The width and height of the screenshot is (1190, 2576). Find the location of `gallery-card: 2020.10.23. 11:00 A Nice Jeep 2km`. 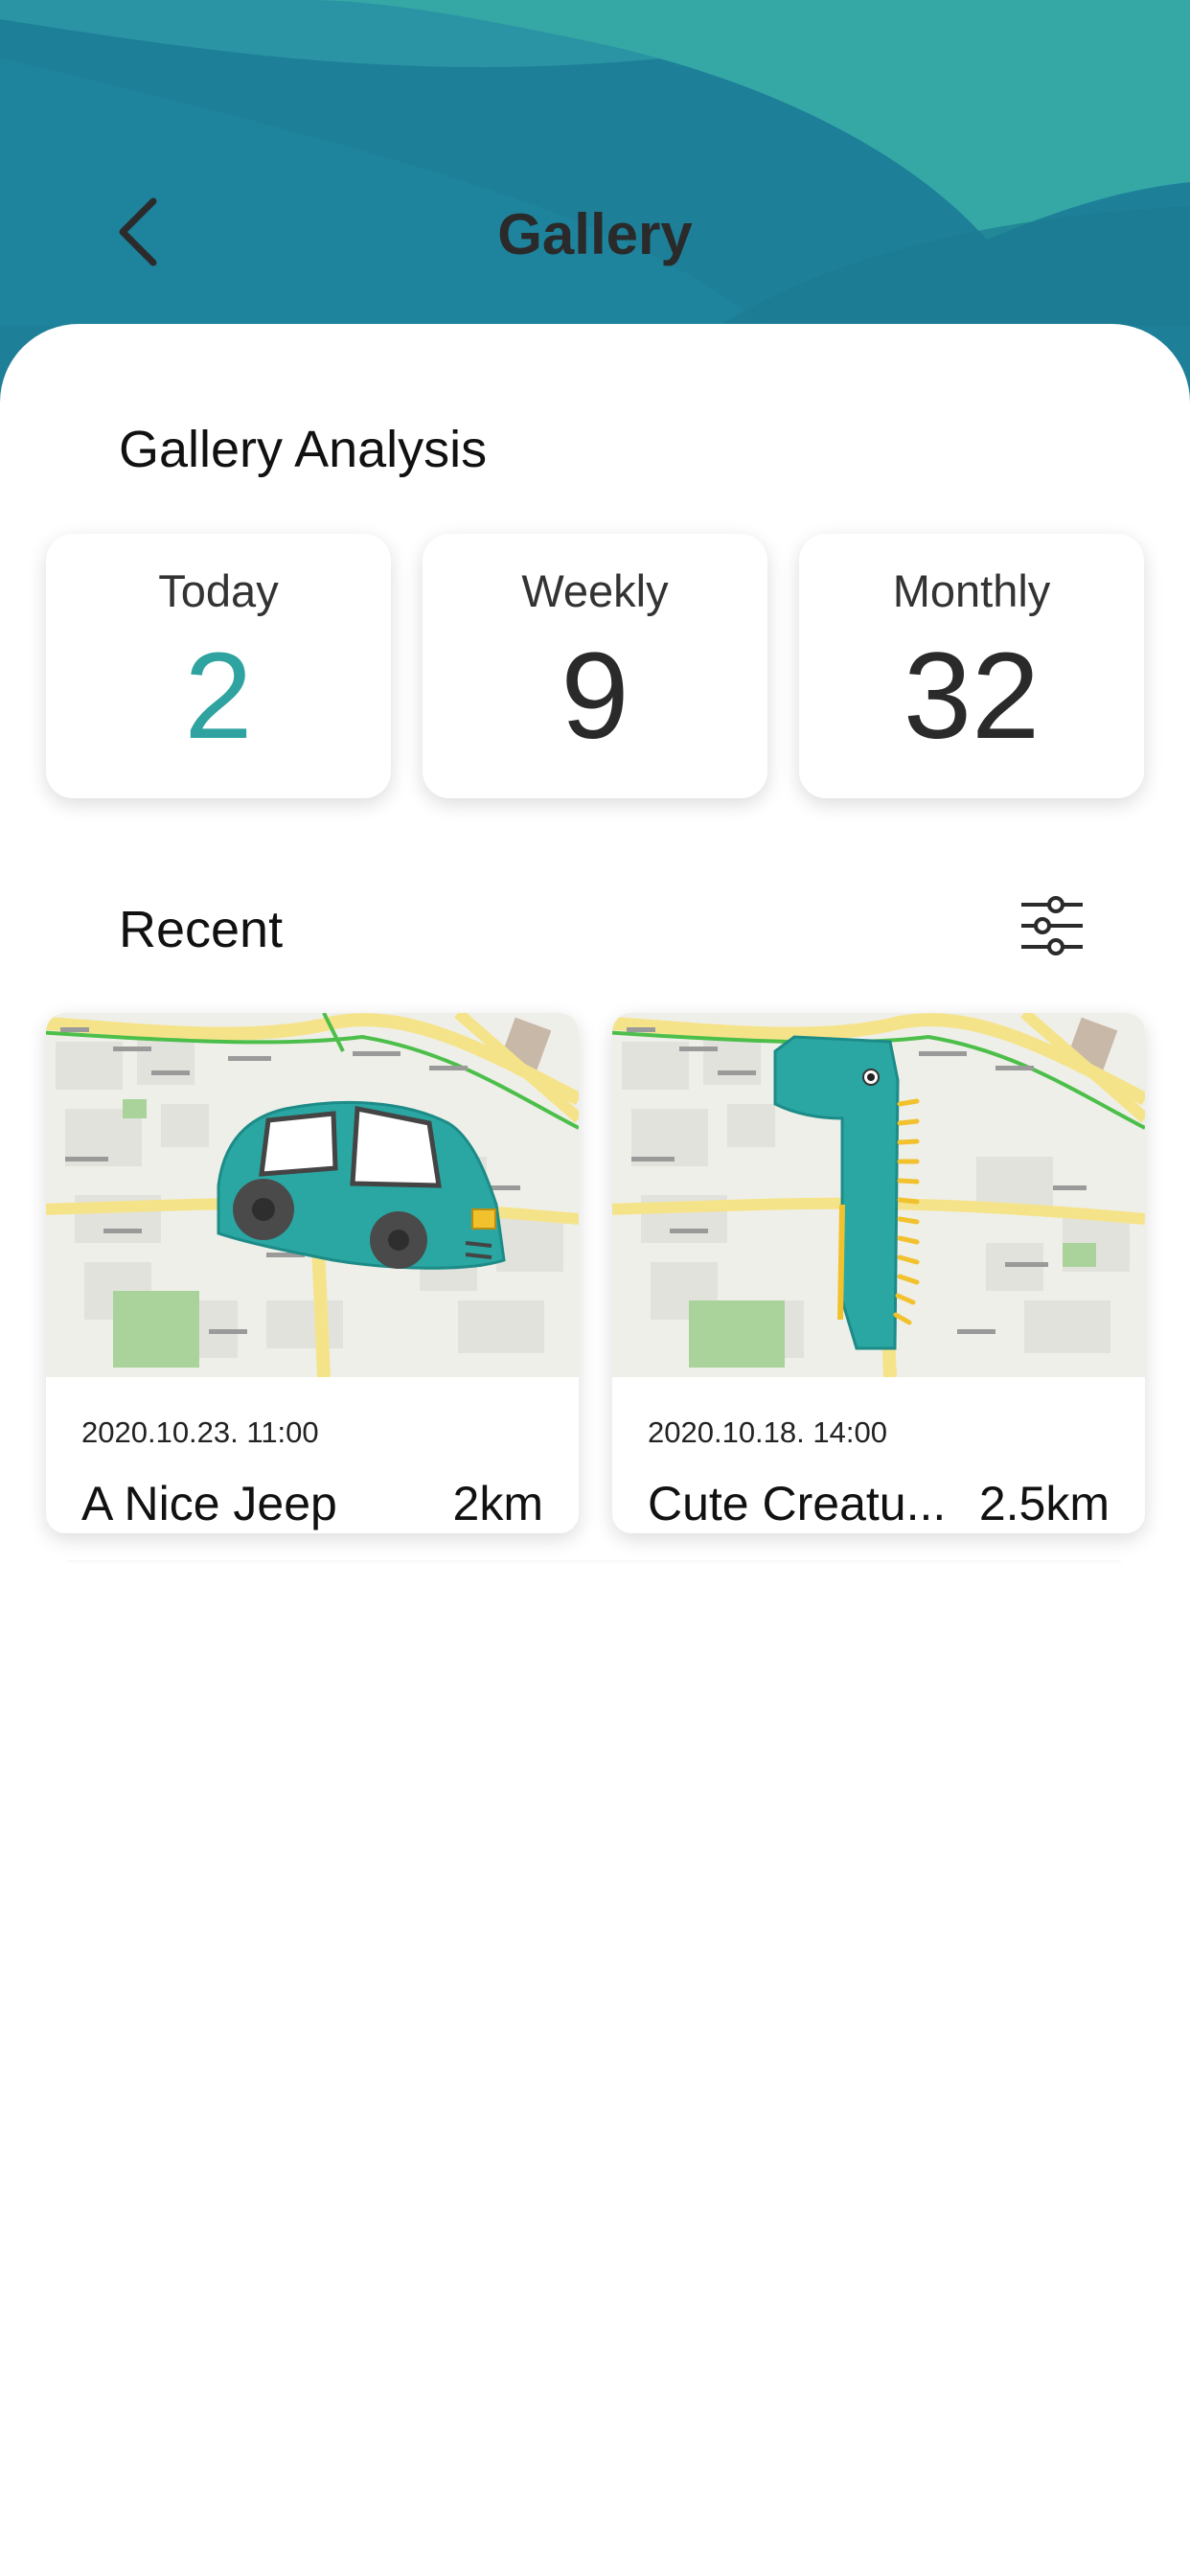

gallery-card: 2020.10.23. 11:00 A Nice Jeep 2km is located at coordinates (312, 1273).